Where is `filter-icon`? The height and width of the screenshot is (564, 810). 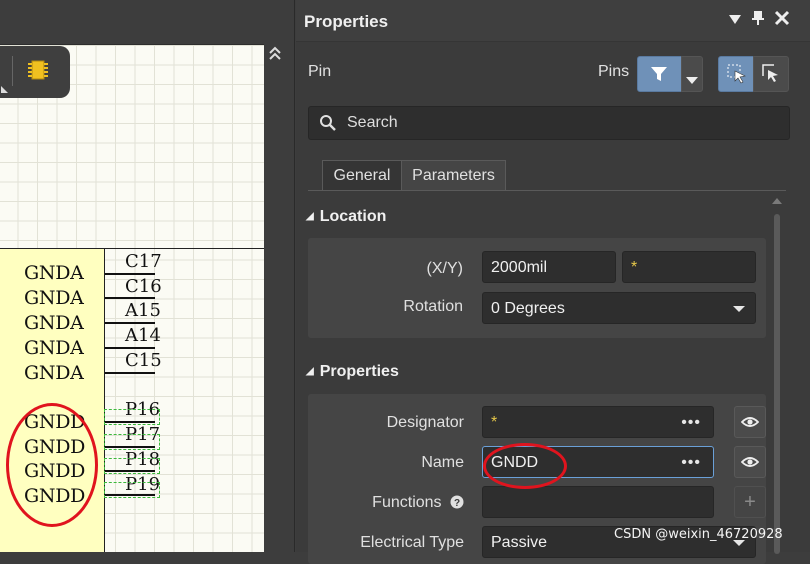
filter-icon is located at coordinates (659, 76).